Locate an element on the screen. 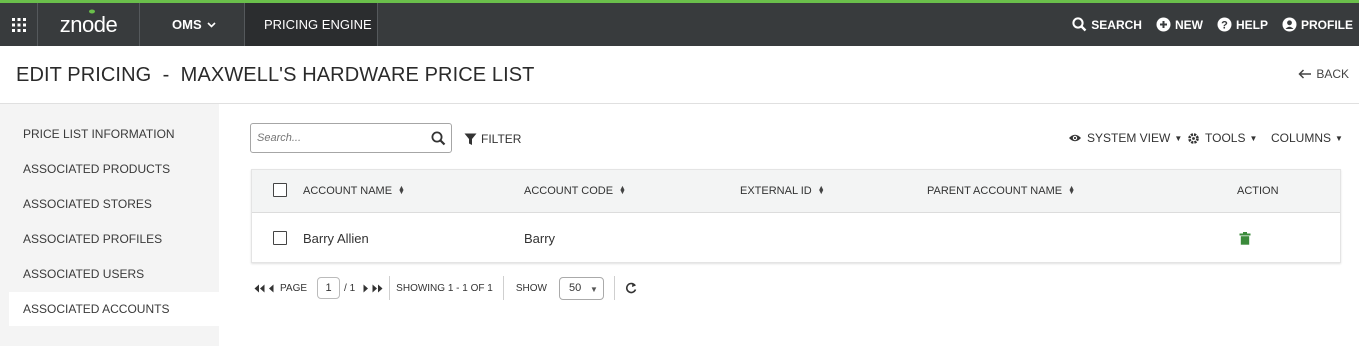  column-header-action: ACTION is located at coordinates (1258, 191).